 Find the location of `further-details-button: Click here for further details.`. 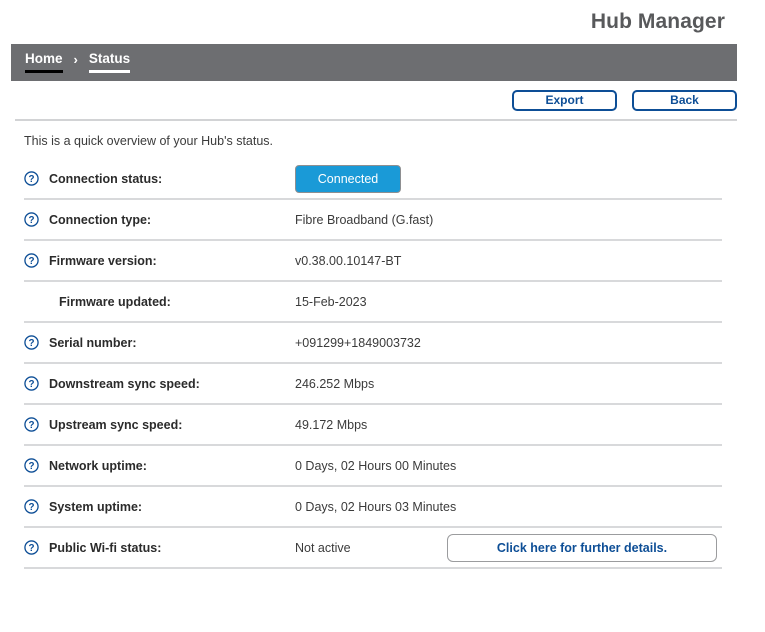

further-details-button: Click here for further details. is located at coordinates (582, 547).